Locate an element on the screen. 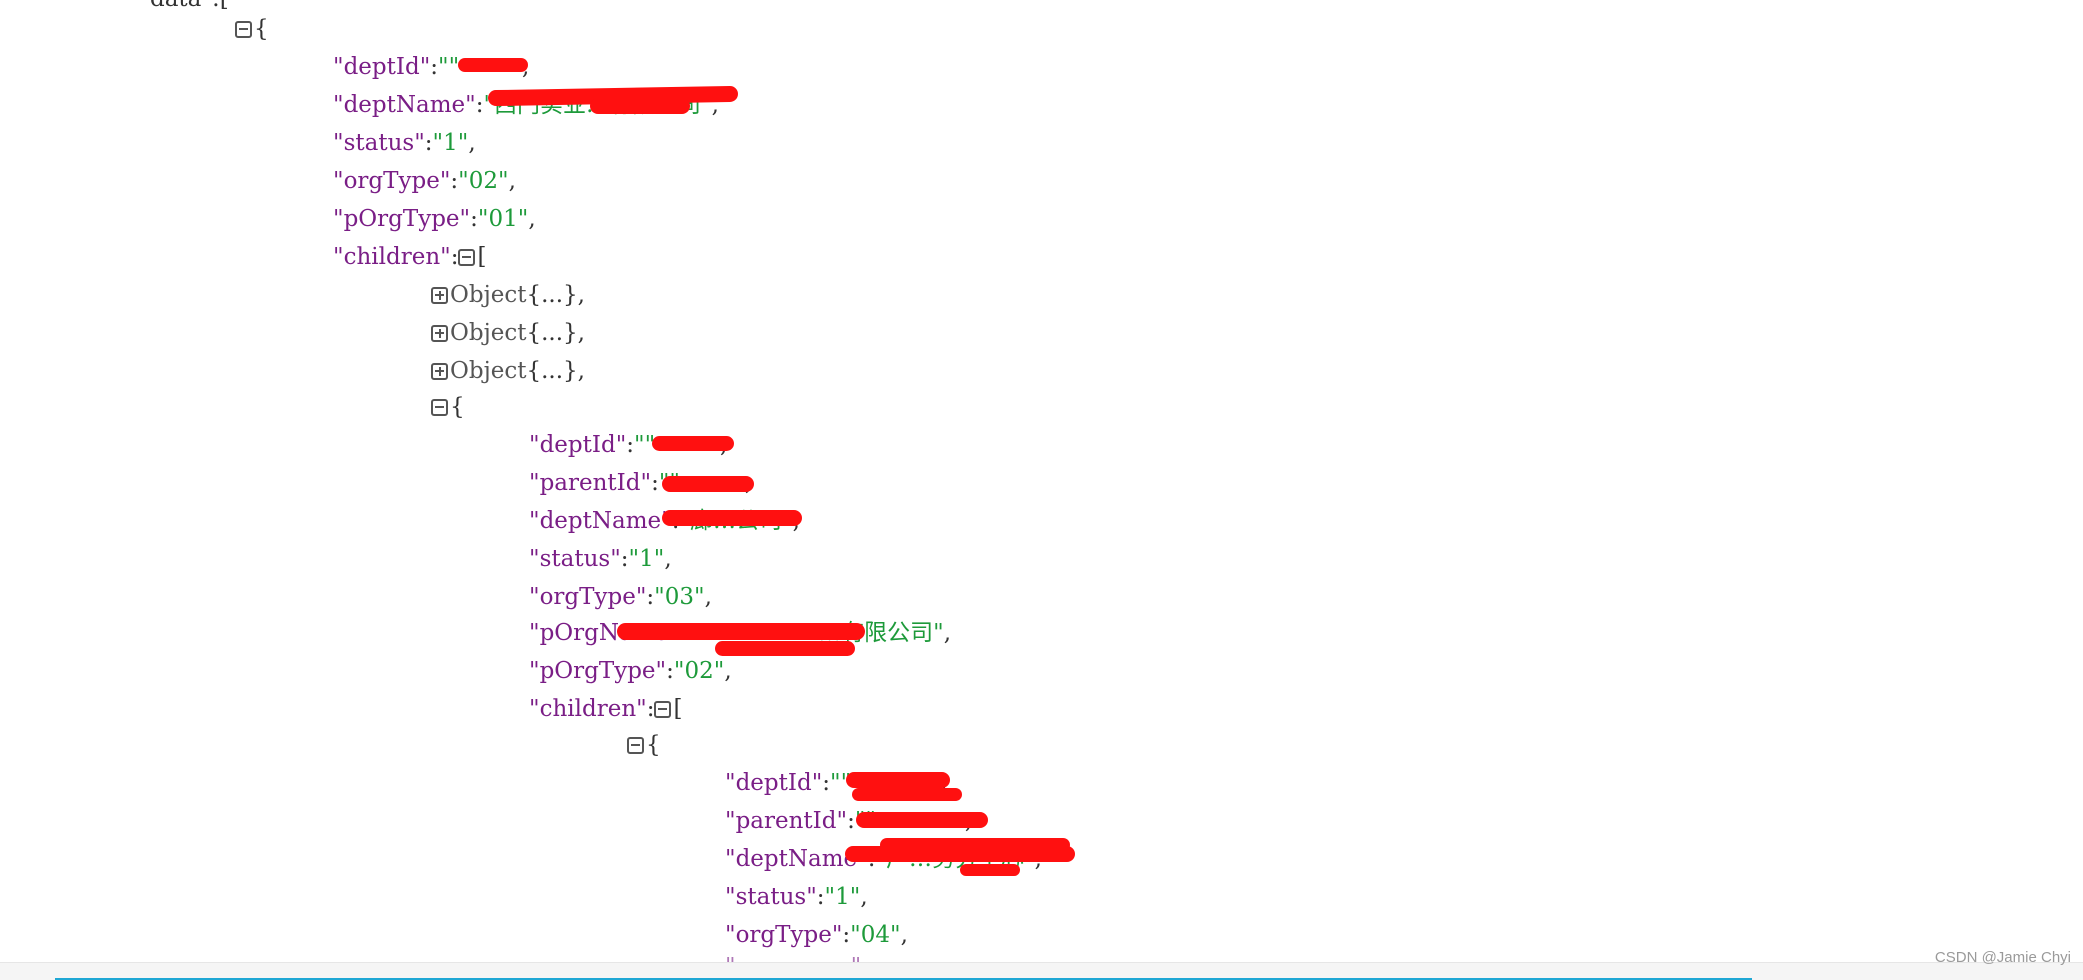 This screenshot has width=2083, height=980. json-line: "orgType": "03", is located at coordinates (620, 597).